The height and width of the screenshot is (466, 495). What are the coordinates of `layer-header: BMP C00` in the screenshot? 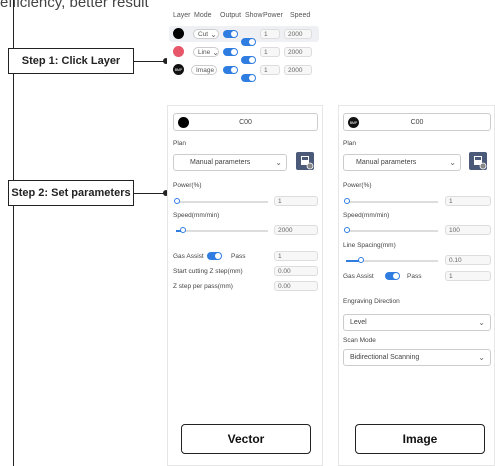 It's located at (417, 122).